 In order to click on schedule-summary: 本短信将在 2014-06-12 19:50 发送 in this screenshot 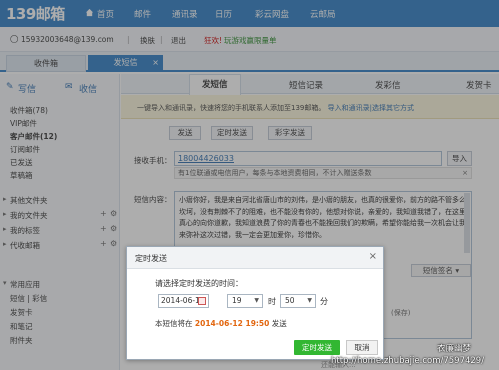, I will do `click(221, 323)`.